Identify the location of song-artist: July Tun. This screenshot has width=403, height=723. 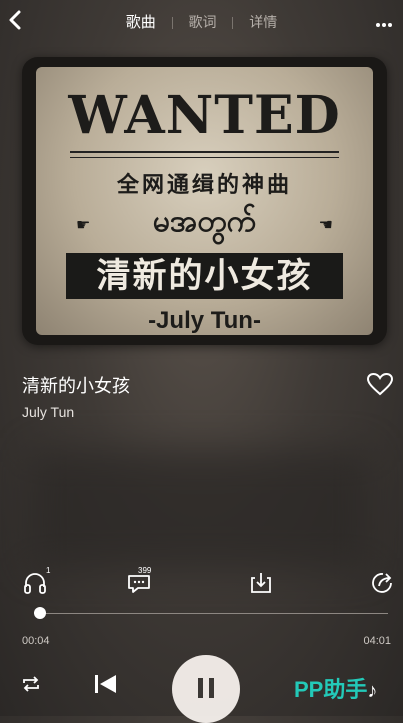
(48, 412).